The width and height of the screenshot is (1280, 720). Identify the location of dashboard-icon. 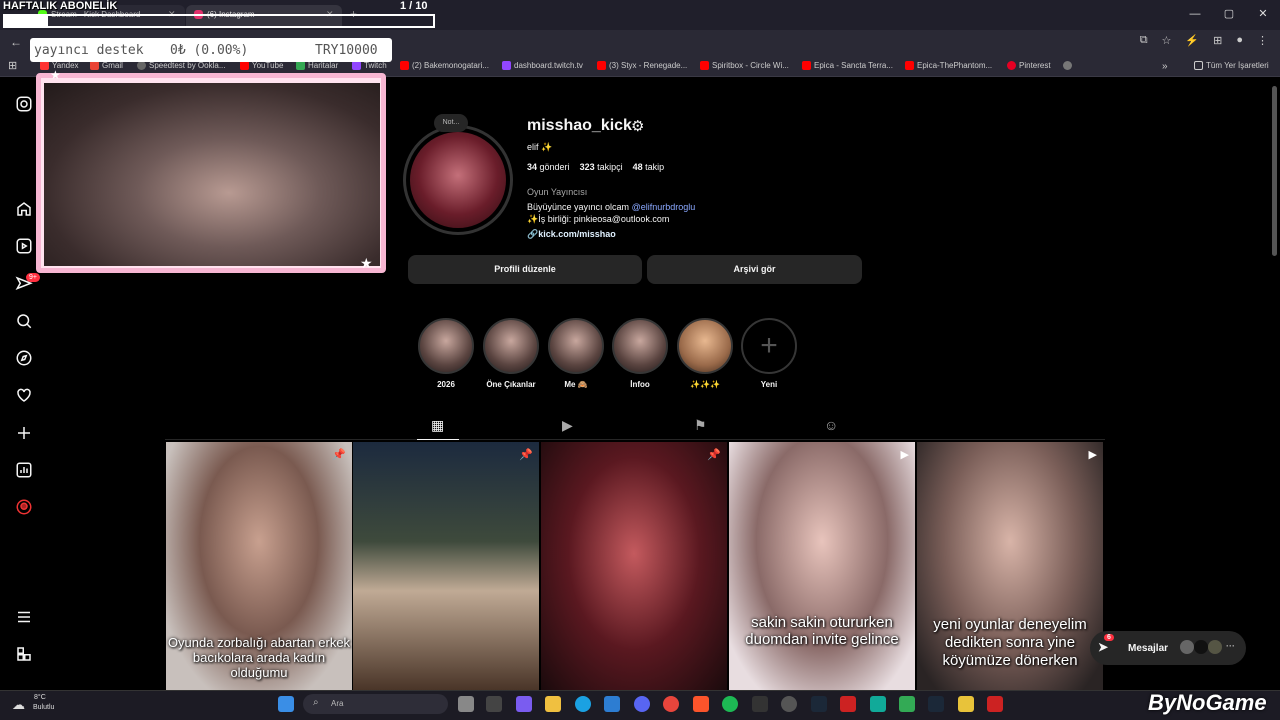
(24, 471).